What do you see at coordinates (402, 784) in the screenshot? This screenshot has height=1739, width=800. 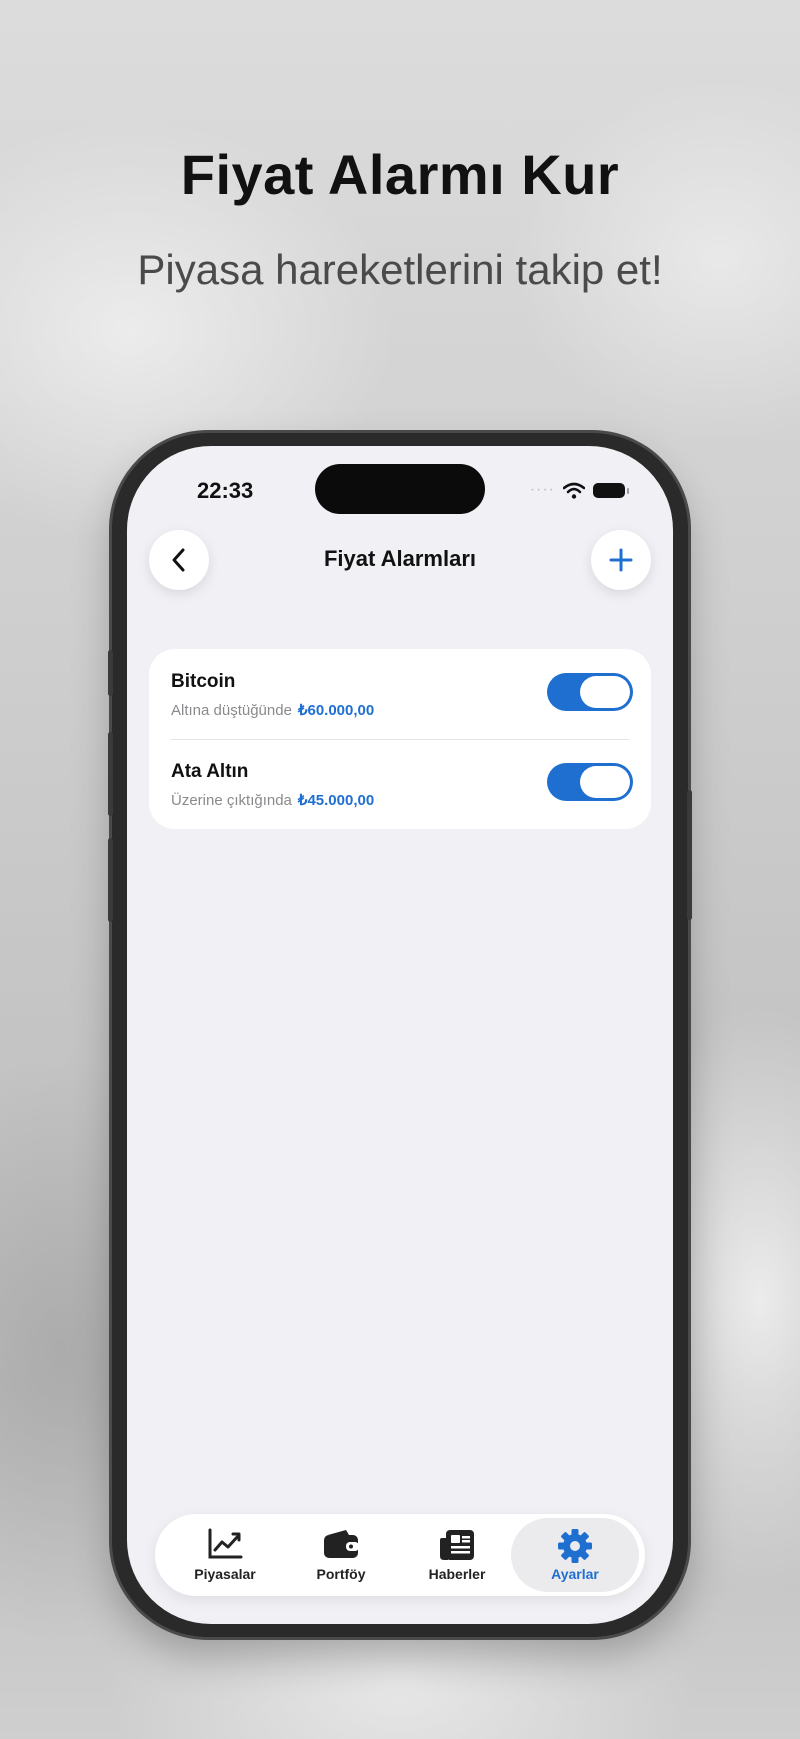 I see `alarm-row-ata-altin: Ata Altın Üzerine çıktığında ₺45.000,00` at bounding box center [402, 784].